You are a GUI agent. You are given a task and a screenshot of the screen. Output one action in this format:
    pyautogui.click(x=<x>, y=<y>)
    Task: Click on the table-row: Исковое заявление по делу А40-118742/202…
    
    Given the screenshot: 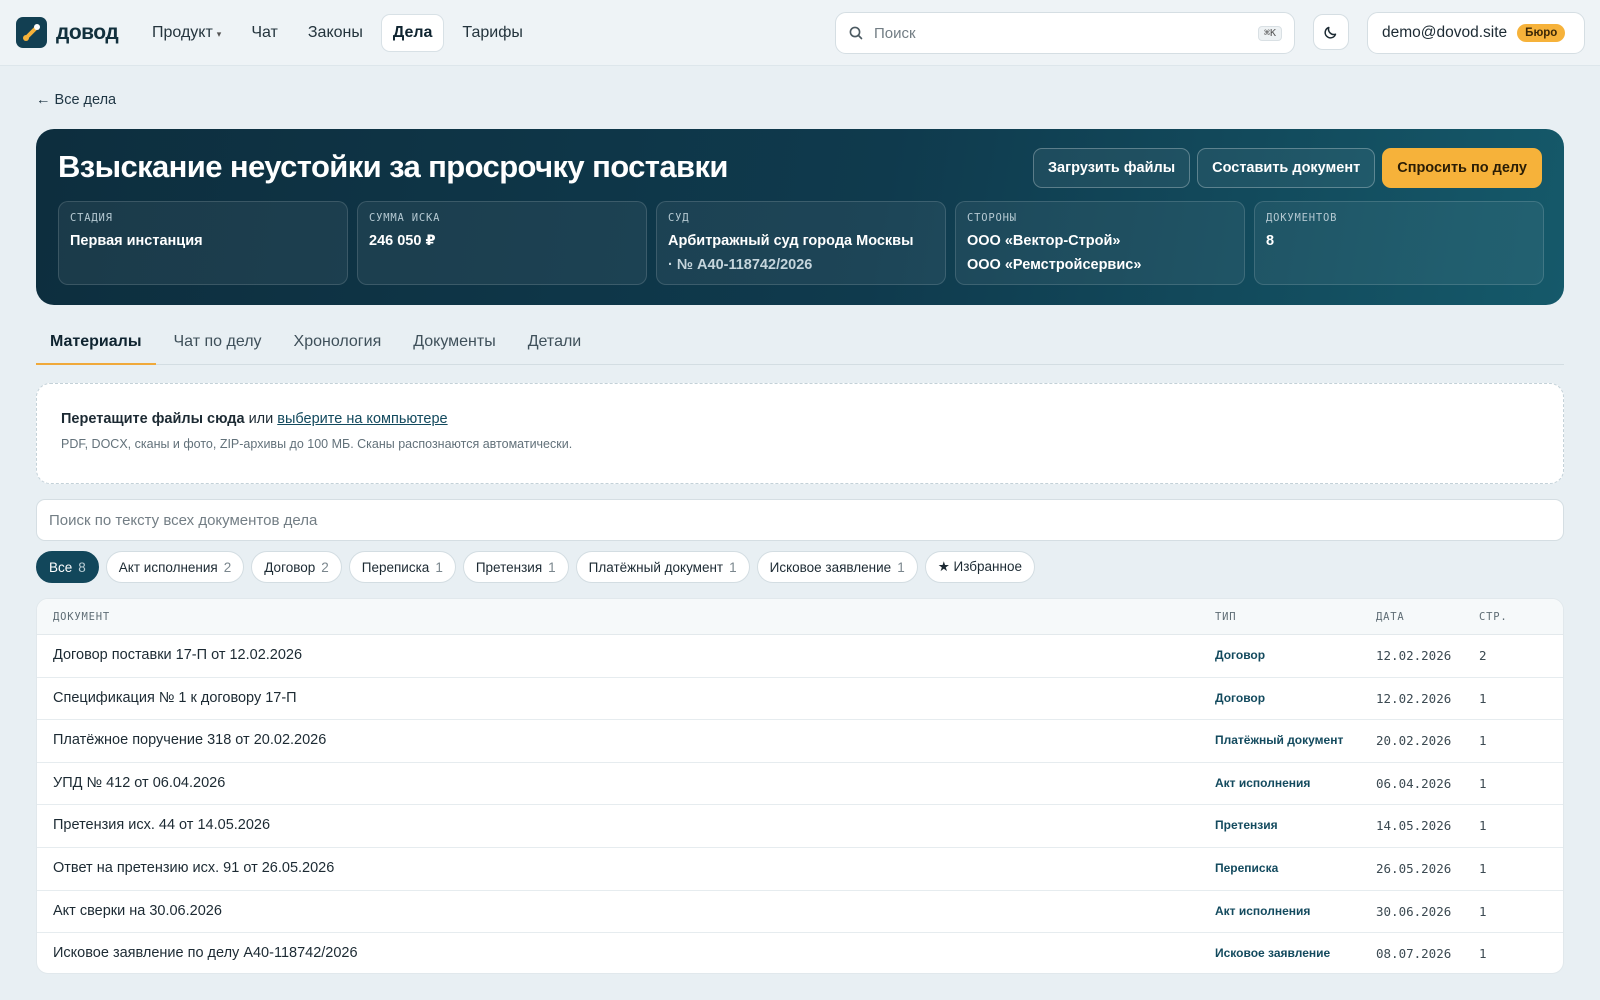 What is the action you would take?
    pyautogui.click(x=800, y=953)
    